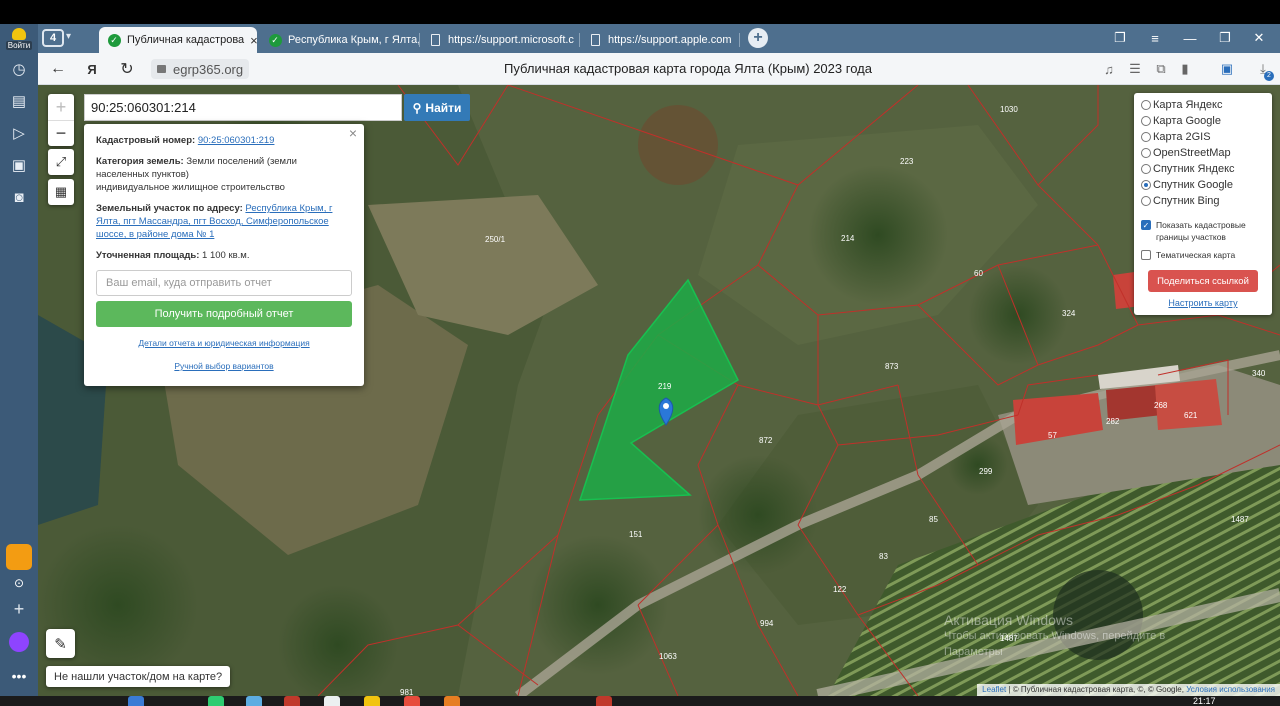 This screenshot has height=706, width=1280. What do you see at coordinates (208, 69) in the screenshot?
I see `url-text: egrp365.org` at bounding box center [208, 69].